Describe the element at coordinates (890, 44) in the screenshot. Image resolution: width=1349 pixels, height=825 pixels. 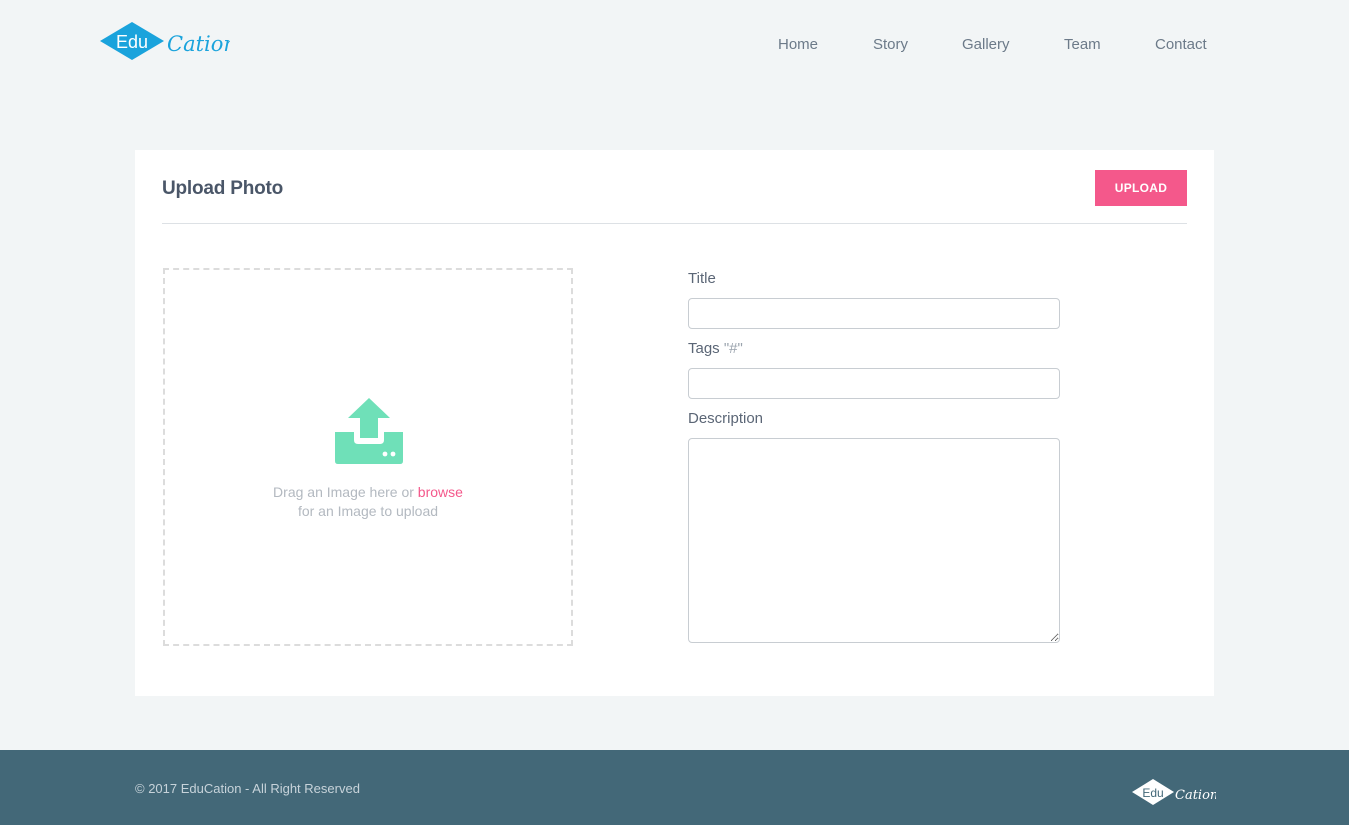
I see `nav-story: Story` at that location.